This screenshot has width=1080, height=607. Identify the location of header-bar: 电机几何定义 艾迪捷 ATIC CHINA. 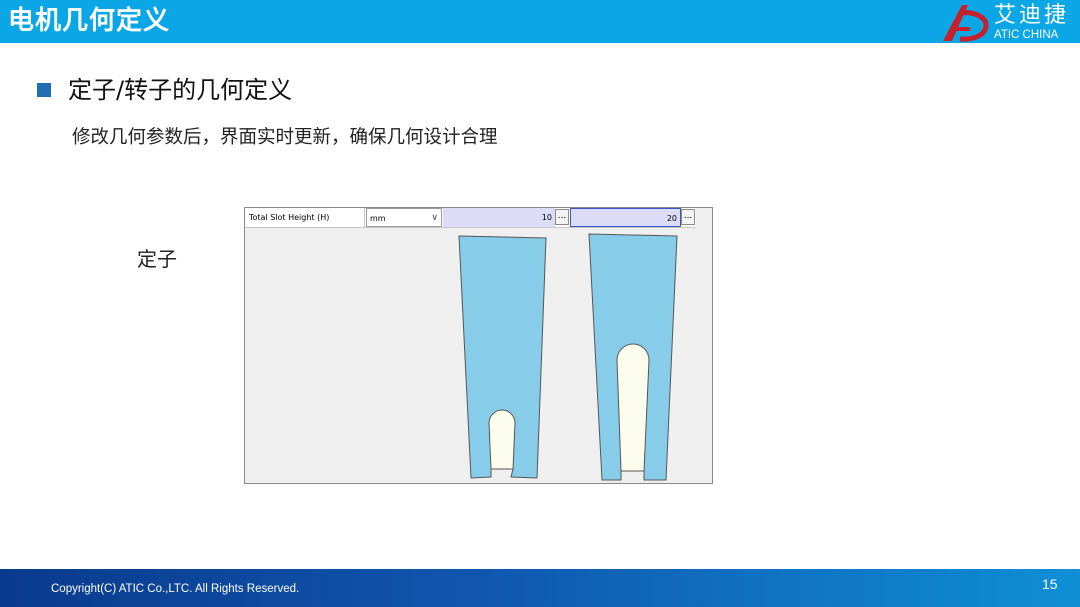
(540, 21).